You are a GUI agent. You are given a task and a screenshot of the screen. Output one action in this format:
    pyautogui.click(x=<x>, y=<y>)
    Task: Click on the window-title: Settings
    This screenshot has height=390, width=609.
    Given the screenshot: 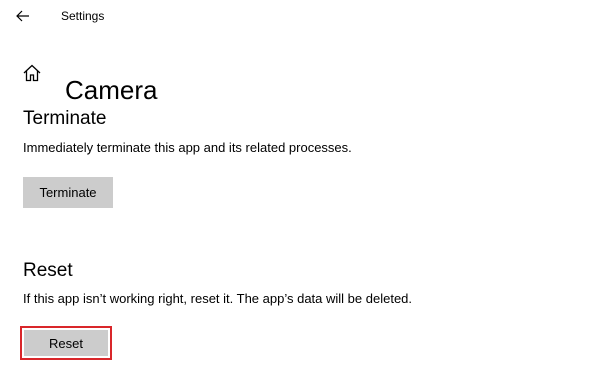 What is the action you would take?
    pyautogui.click(x=83, y=16)
    